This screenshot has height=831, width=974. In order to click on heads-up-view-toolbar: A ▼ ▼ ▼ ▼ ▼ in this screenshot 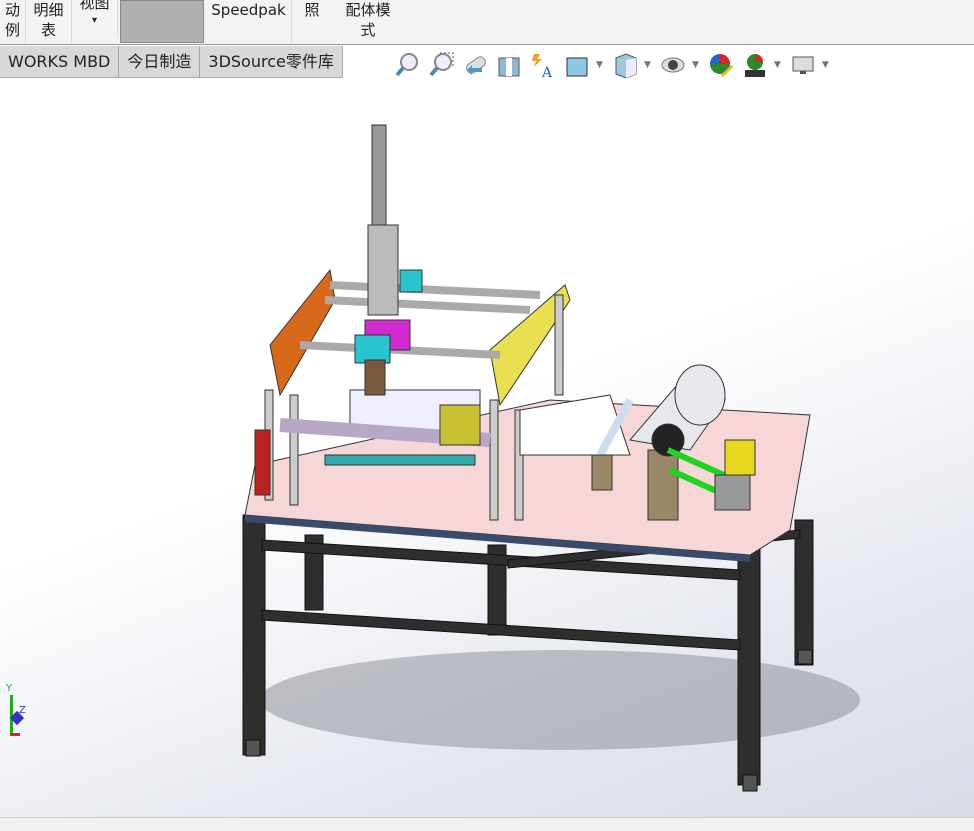, I will do `click(612, 65)`.